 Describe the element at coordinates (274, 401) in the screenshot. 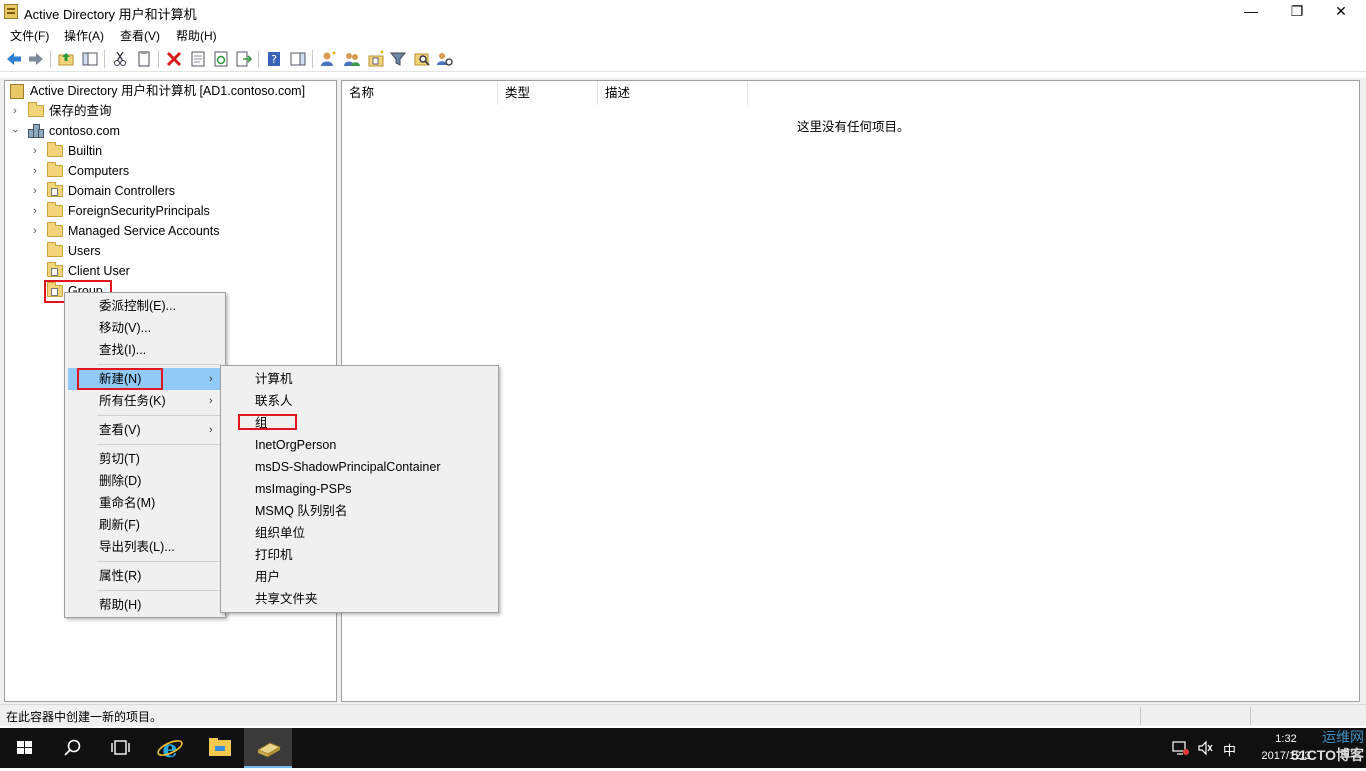

I see `new-contact-item: 联系人` at that location.